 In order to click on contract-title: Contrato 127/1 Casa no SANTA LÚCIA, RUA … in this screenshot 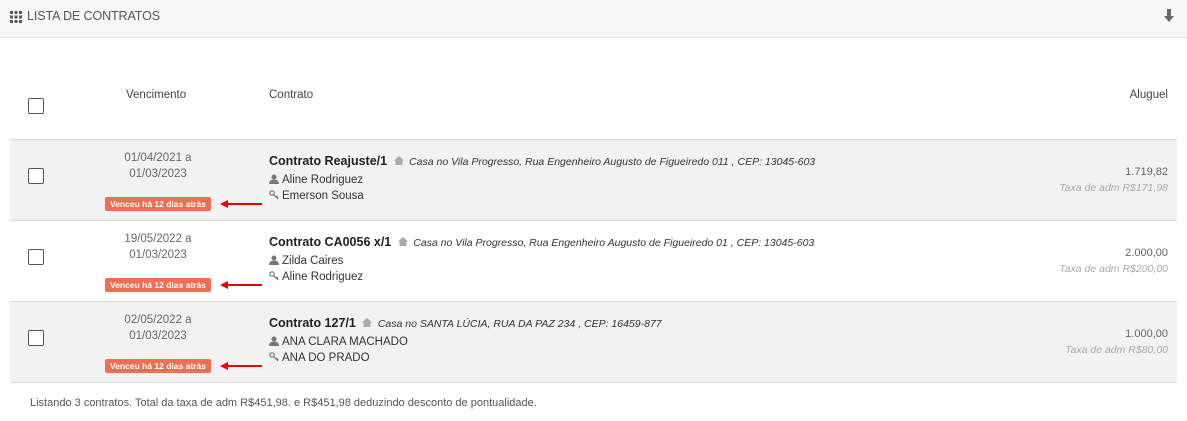, I will do `click(465, 323)`.